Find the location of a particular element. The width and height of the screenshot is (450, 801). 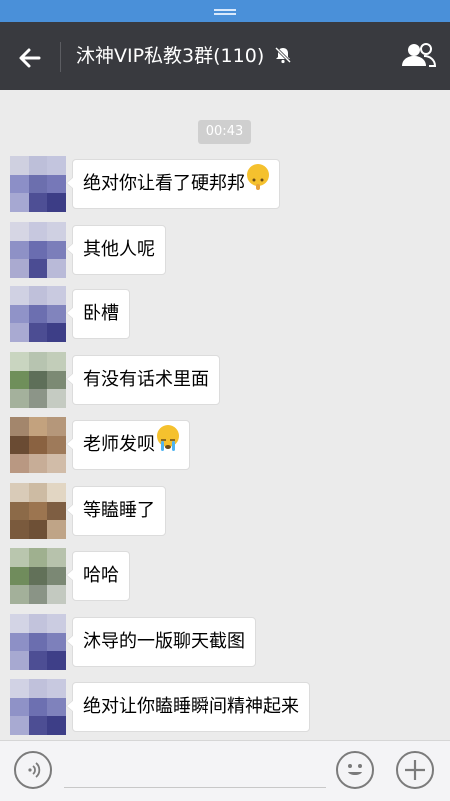

message-bubble: 有没有话术里面 is located at coordinates (143, 380).